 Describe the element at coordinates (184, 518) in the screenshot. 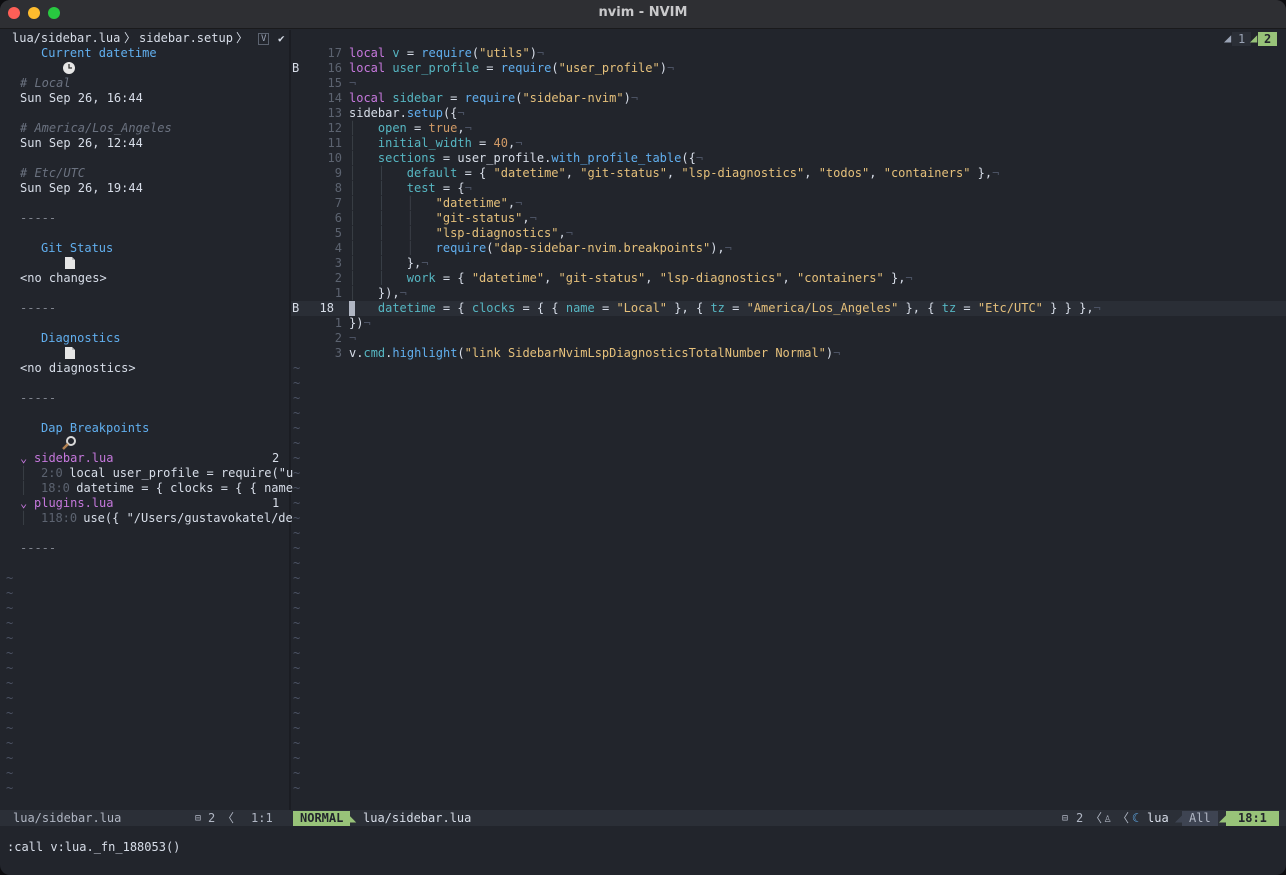

I see `breakpoint-text: use({ "/Users/gustavokatel/de` at that location.